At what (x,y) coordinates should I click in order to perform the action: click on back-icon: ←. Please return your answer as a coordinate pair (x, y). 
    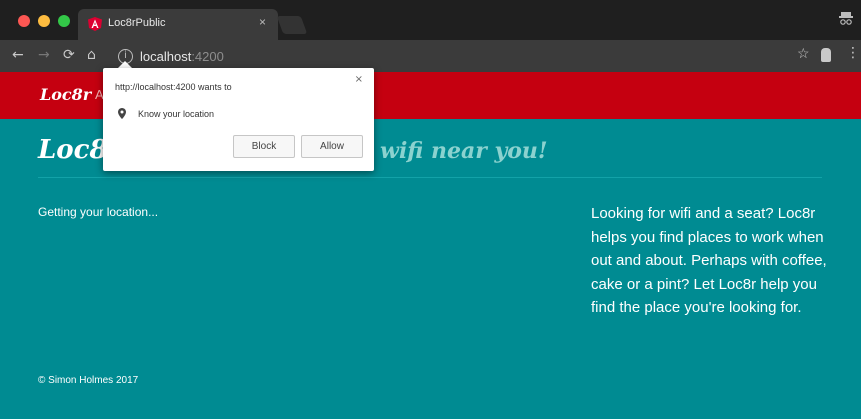
    Looking at the image, I should click on (18, 55).